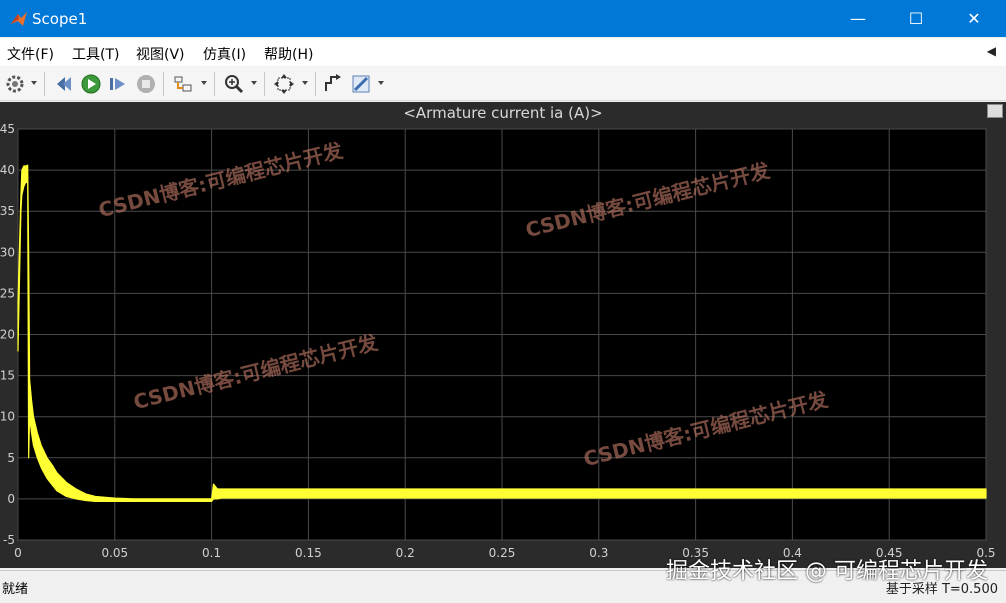 The height and width of the screenshot is (603, 1006). What do you see at coordinates (284, 84) in the screenshot?
I see `fit-to-view-icon` at bounding box center [284, 84].